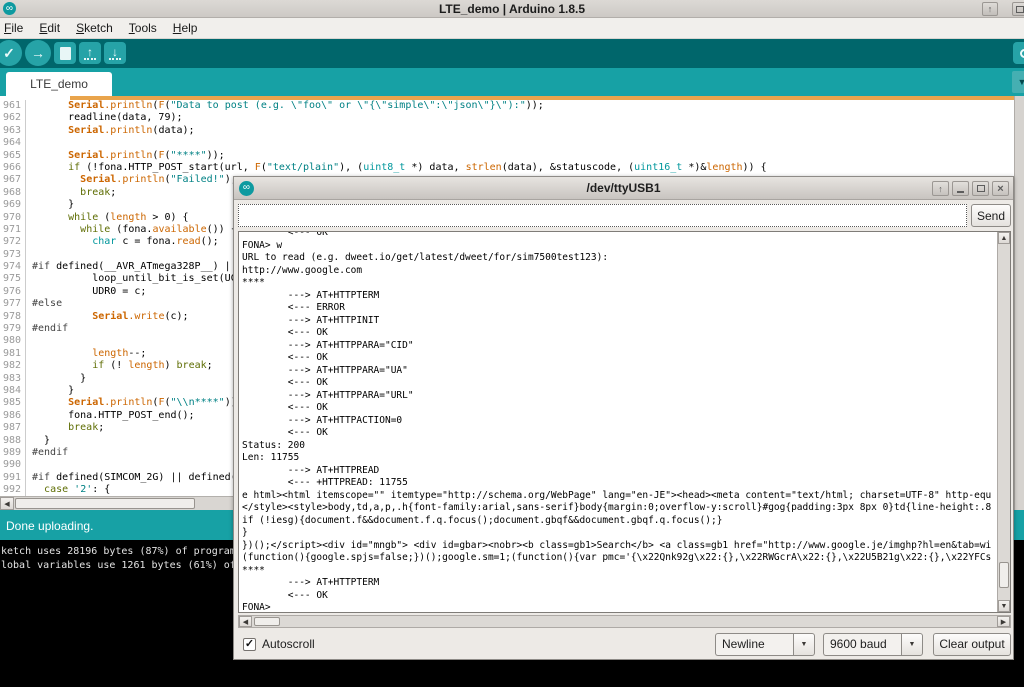  I want to click on serial-monitor-button, so click(1018, 53).